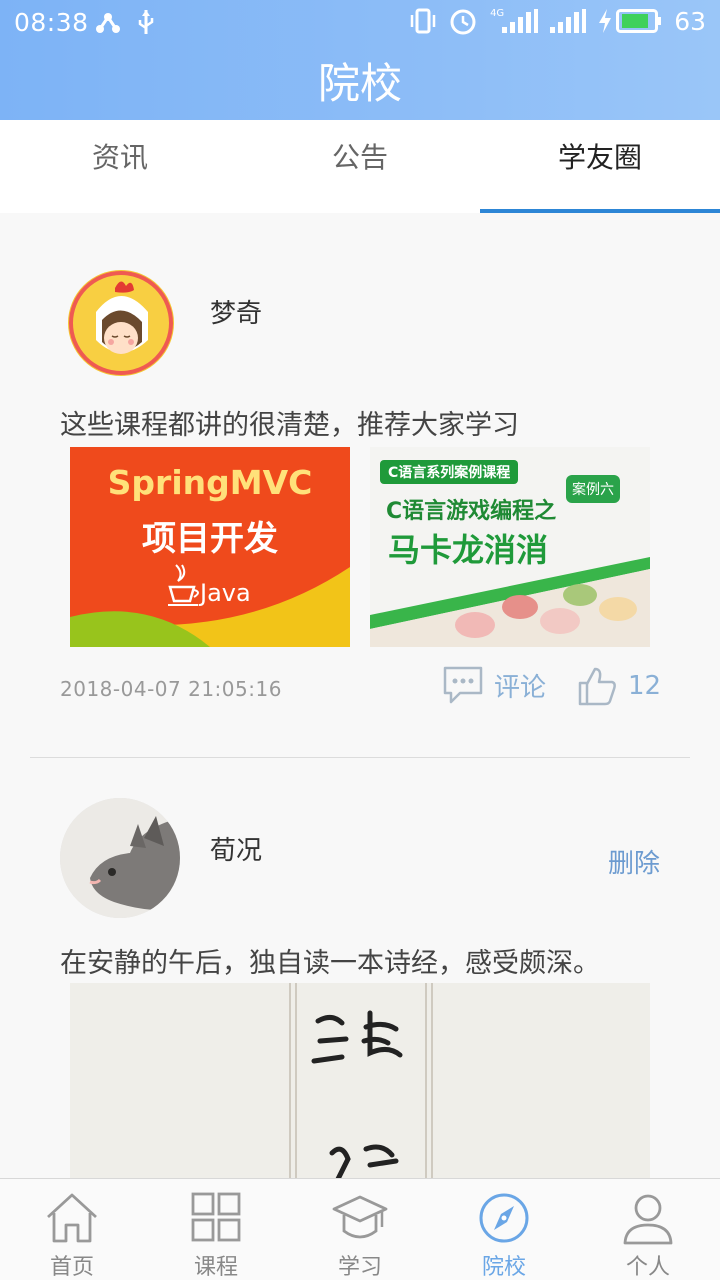 This screenshot has width=720, height=1280. I want to click on compass-icon, so click(504, 1218).